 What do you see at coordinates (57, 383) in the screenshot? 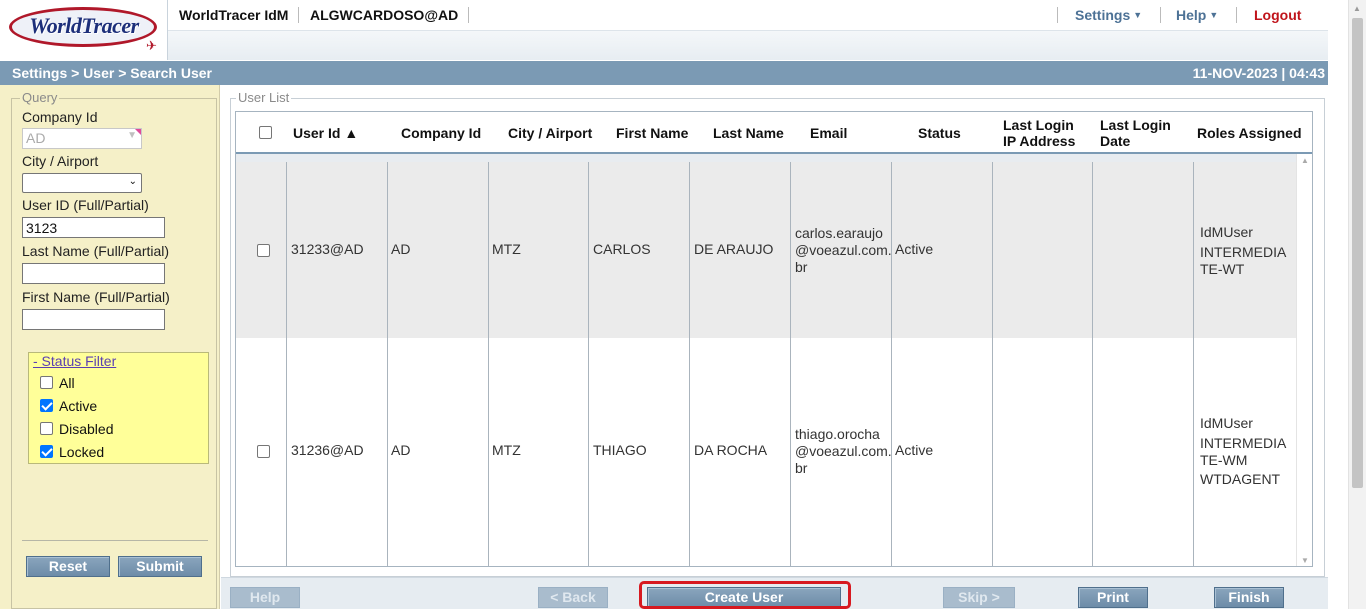
I see `status-all-option: All` at bounding box center [57, 383].